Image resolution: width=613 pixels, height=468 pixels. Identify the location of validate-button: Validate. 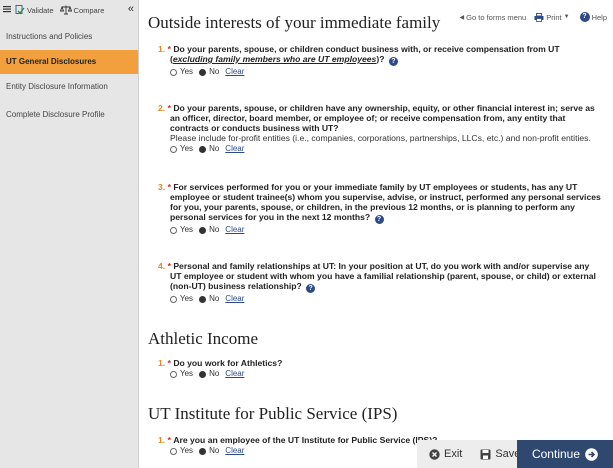
(34, 10).